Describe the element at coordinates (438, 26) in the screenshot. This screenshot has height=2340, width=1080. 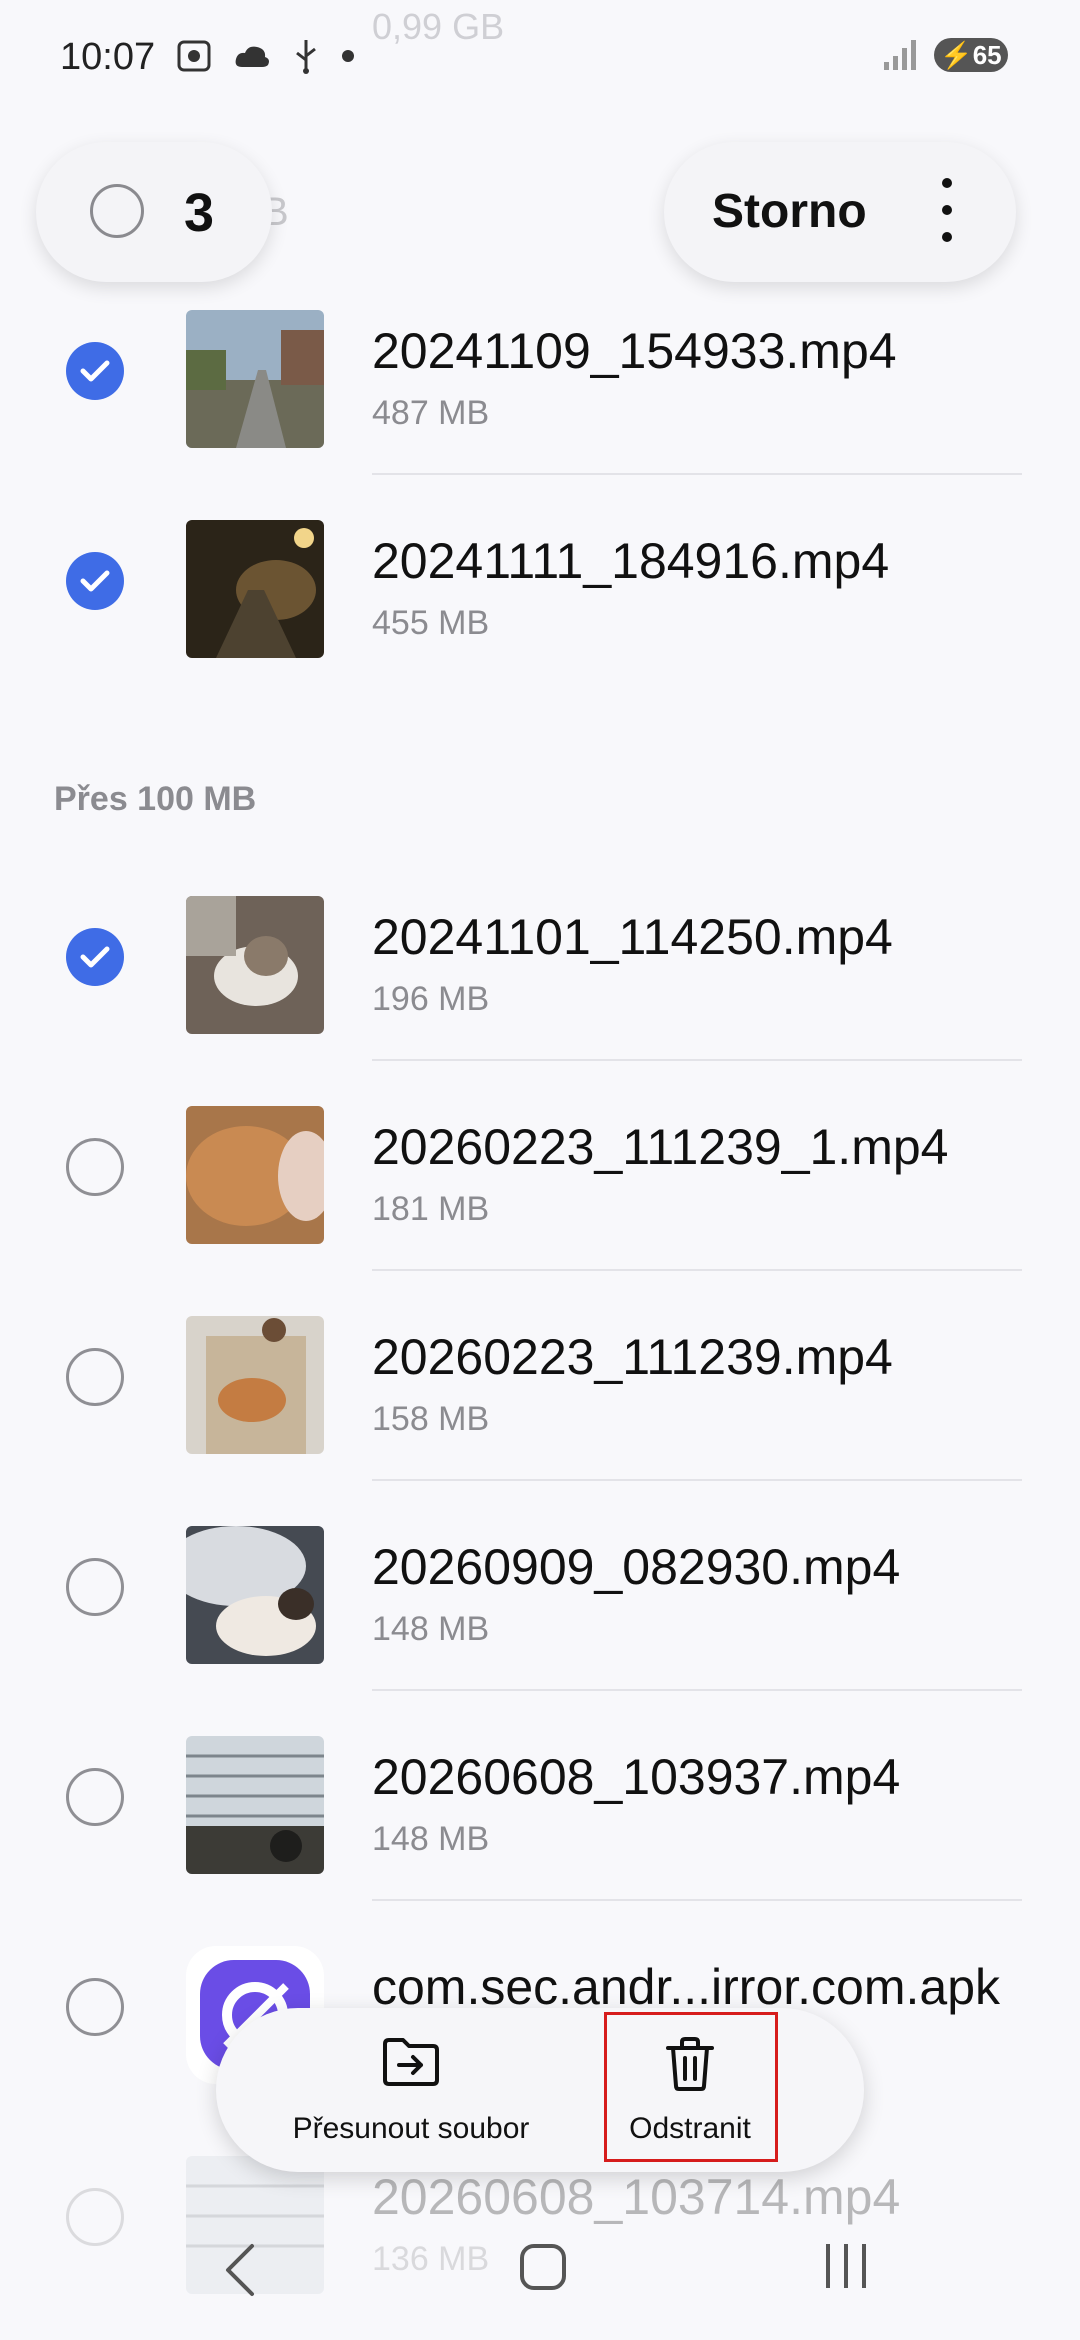
I see `ghost-storage-text: 0,99 GB` at that location.